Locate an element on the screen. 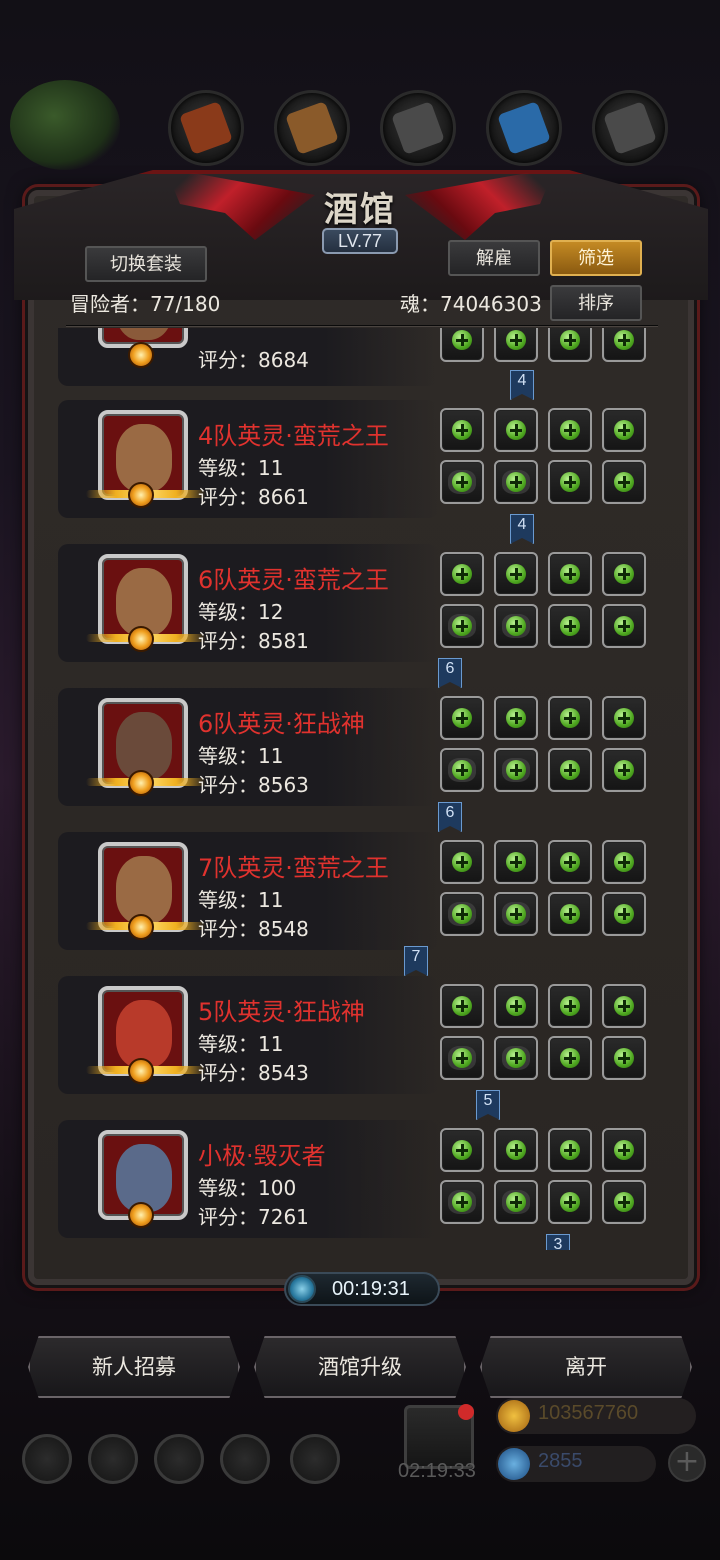 Image resolution: width=720 pixels, height=1560 pixels. upgrade-tavern-button: 酒馆升级 is located at coordinates (360, 1367).